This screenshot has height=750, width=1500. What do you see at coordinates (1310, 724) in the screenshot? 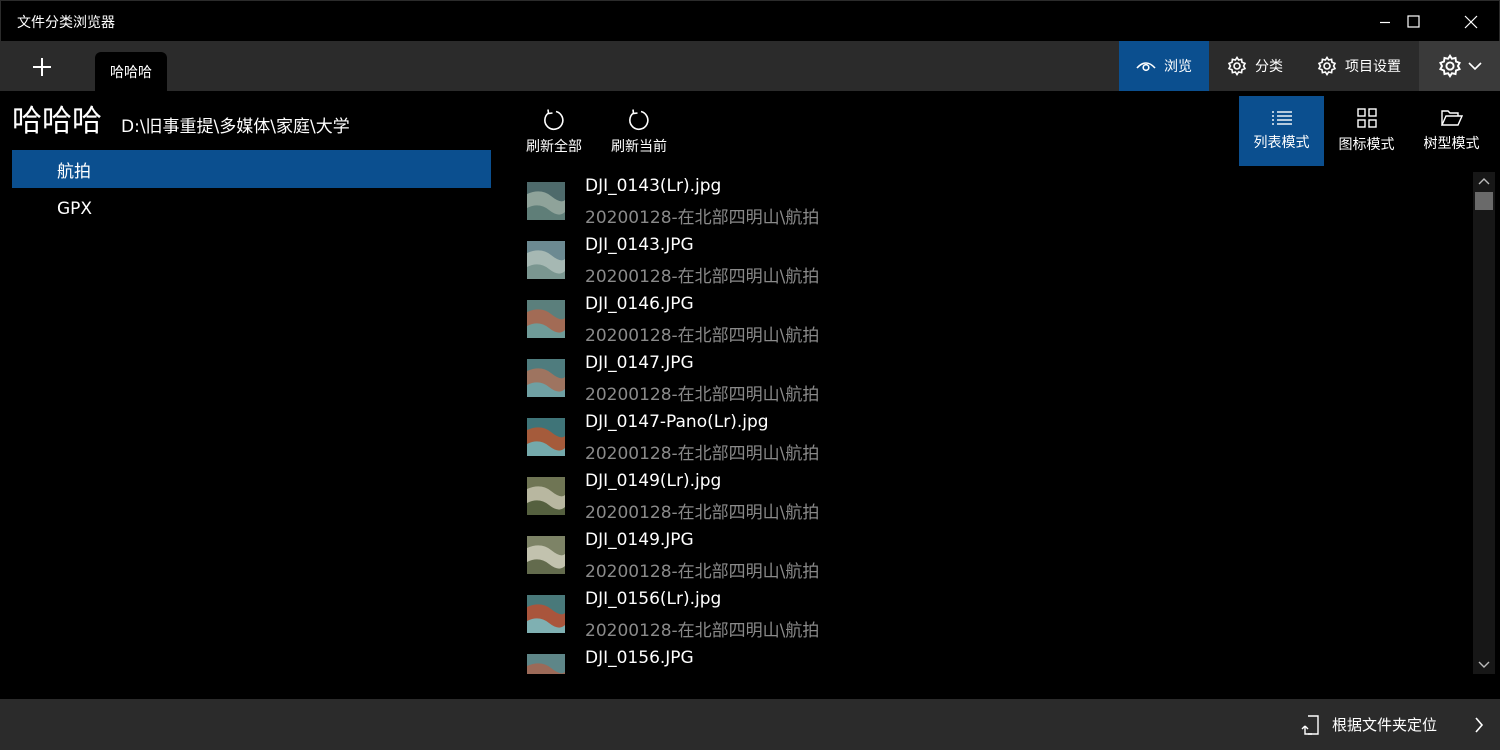
I see `locate-folder-icon` at bounding box center [1310, 724].